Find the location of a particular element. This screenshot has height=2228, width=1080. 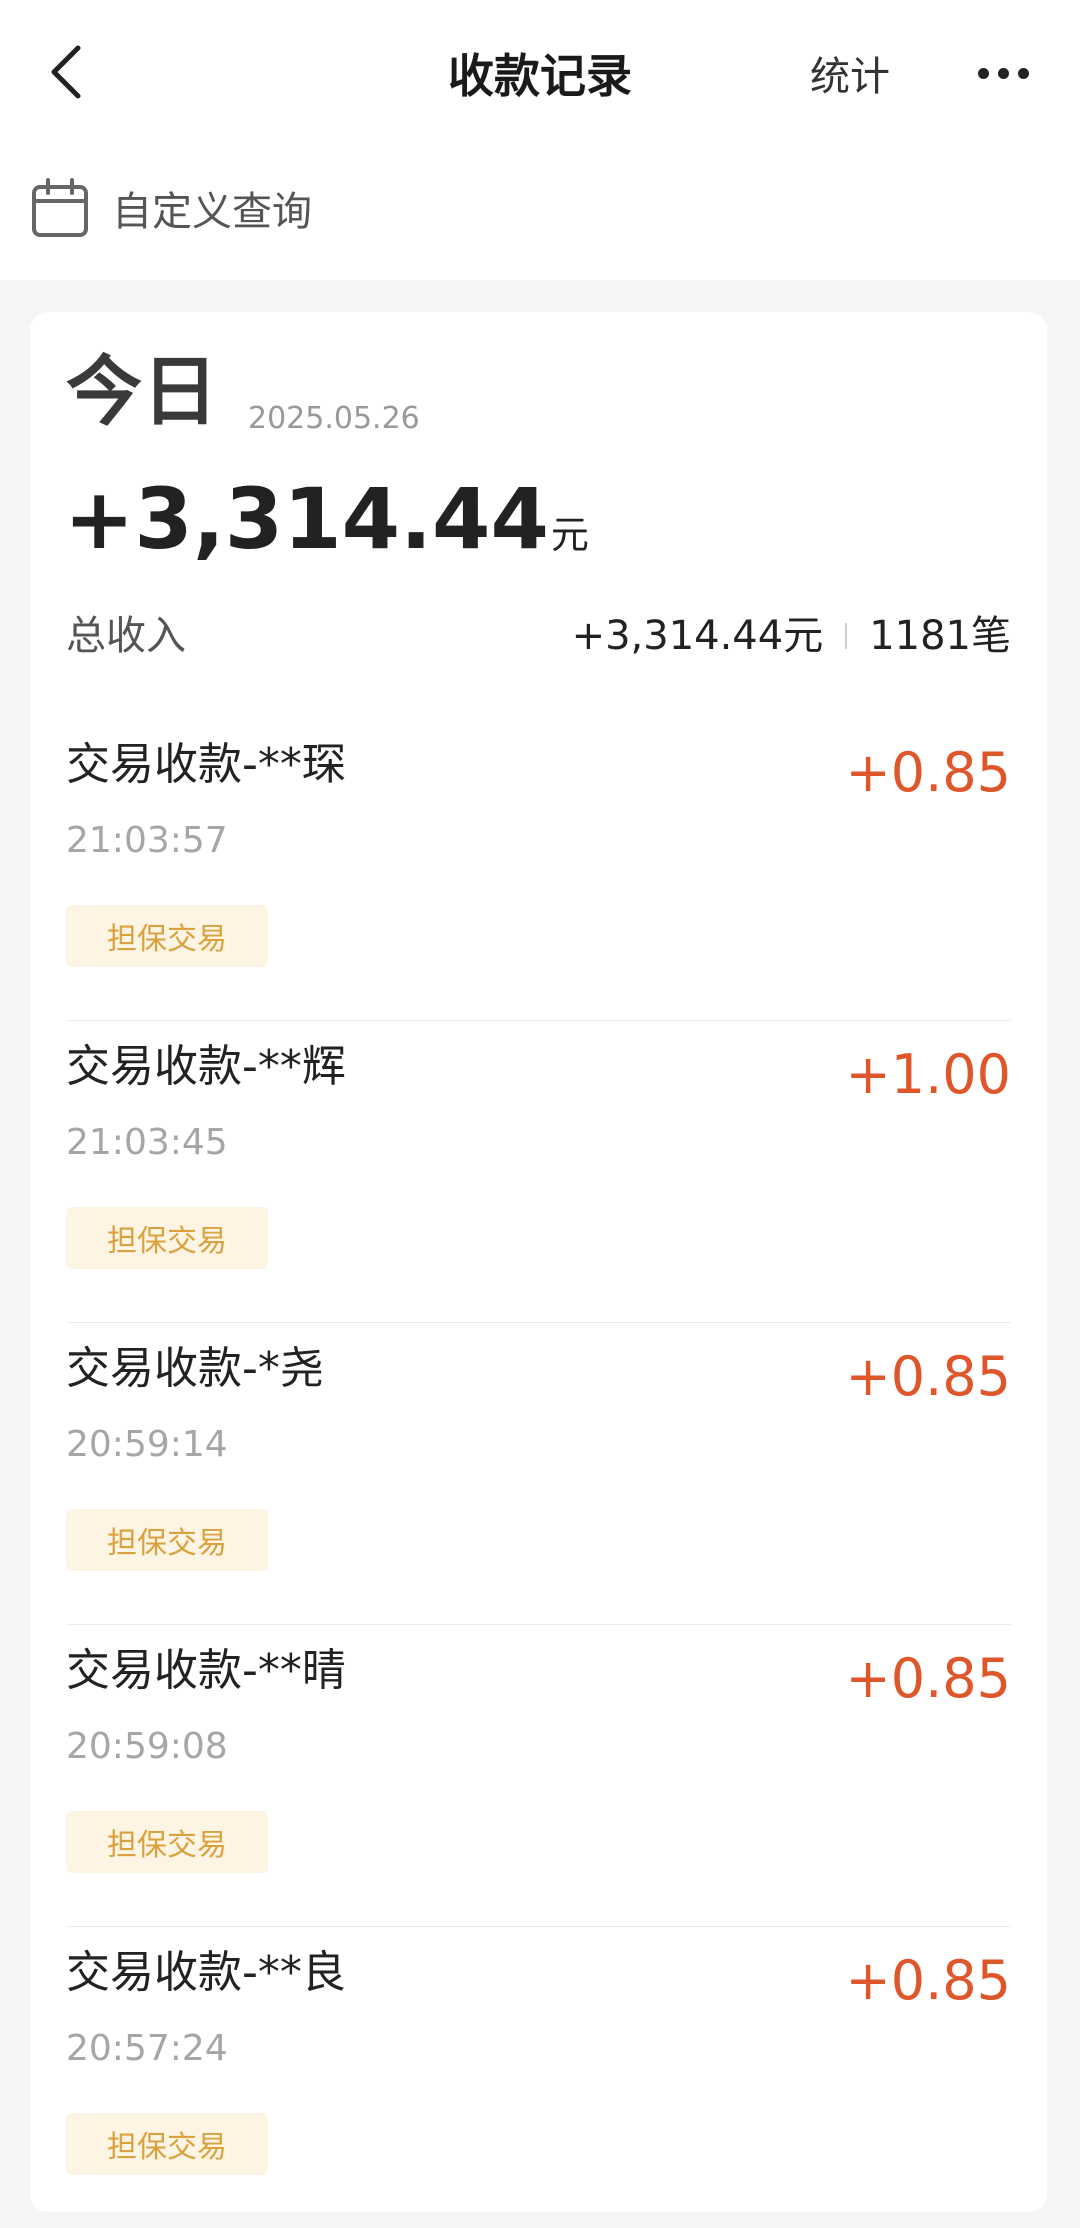

custom-query-label: 自定义查询 is located at coordinates (212, 212).